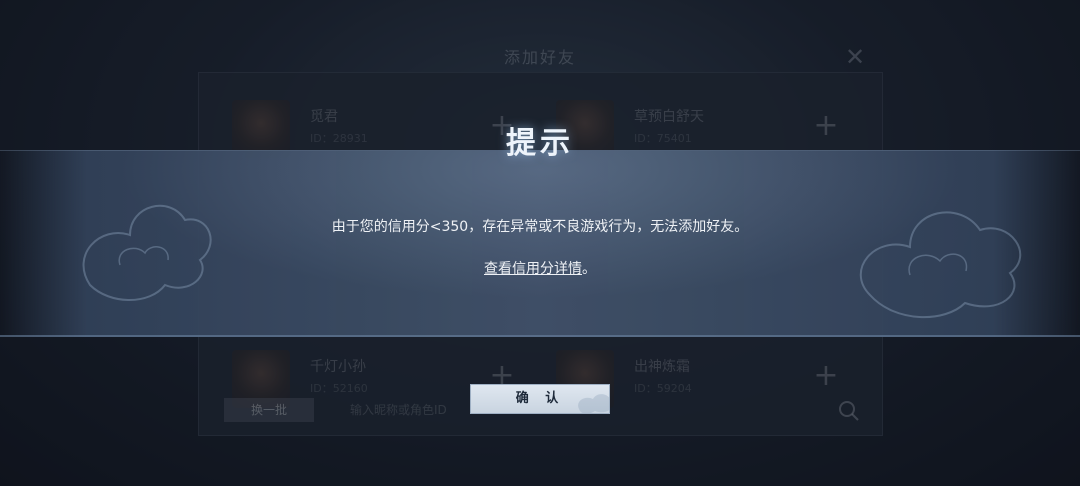  Describe the element at coordinates (540, 227) in the screenshot. I see `prompt-message: 由于您的信用分<350，存在异常或不良游戏行为，无法添加好友。` at that location.